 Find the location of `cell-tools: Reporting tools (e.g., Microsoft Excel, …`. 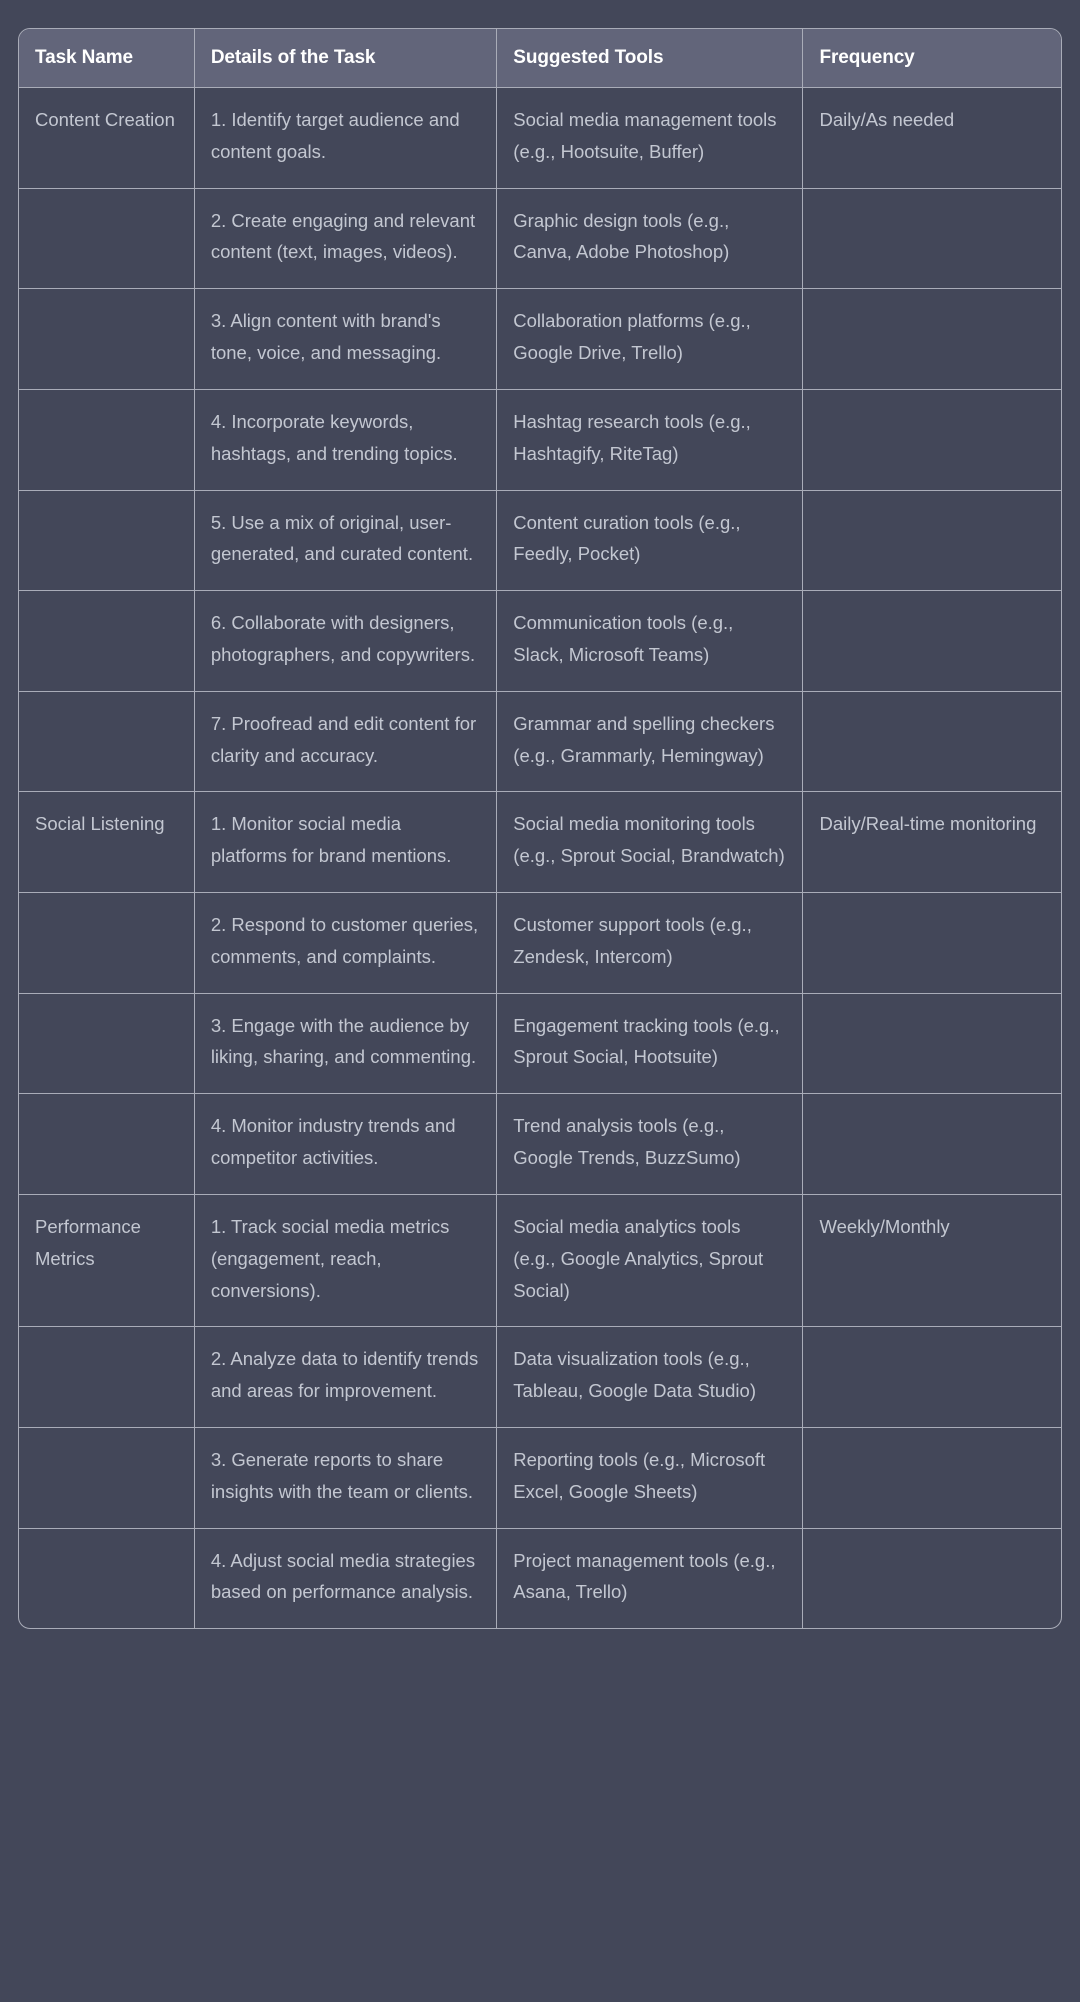

cell-tools: Reporting tools (e.g., Microsoft Excel, … is located at coordinates (650, 1478).